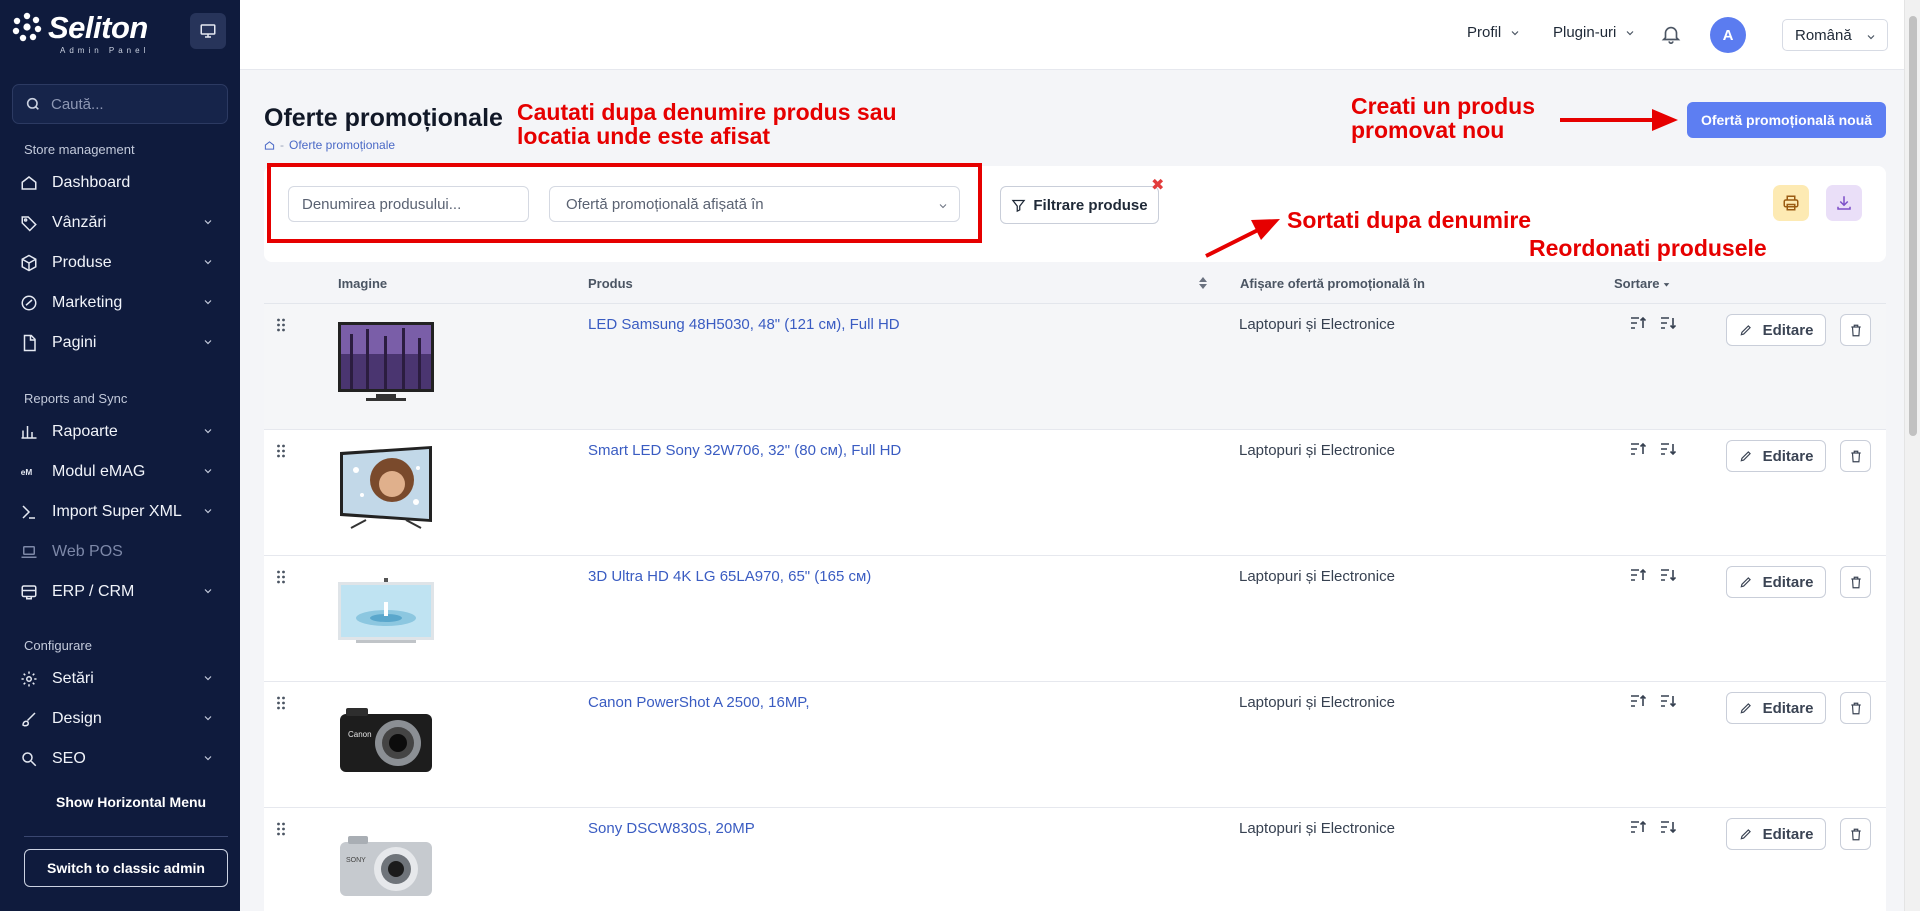  I want to click on sidebar-search, so click(120, 104).